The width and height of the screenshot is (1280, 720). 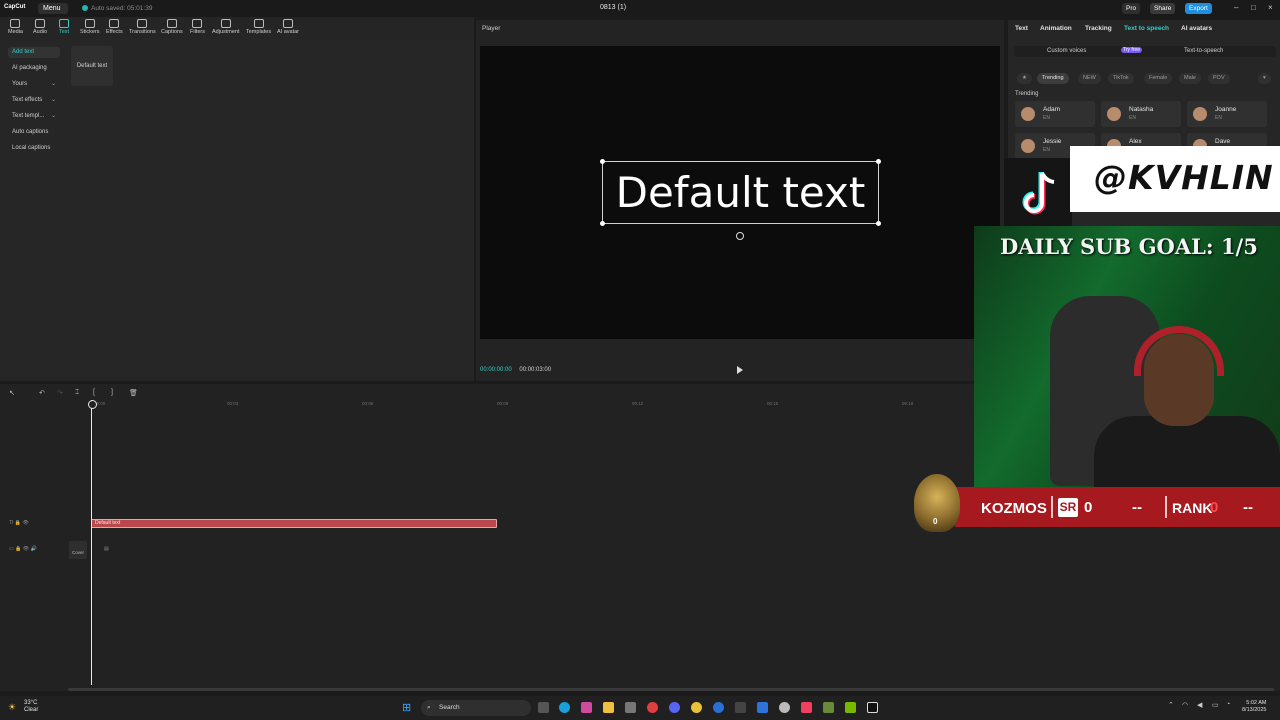 I want to click on select-tool-icon: ↖, so click(x=12, y=393).